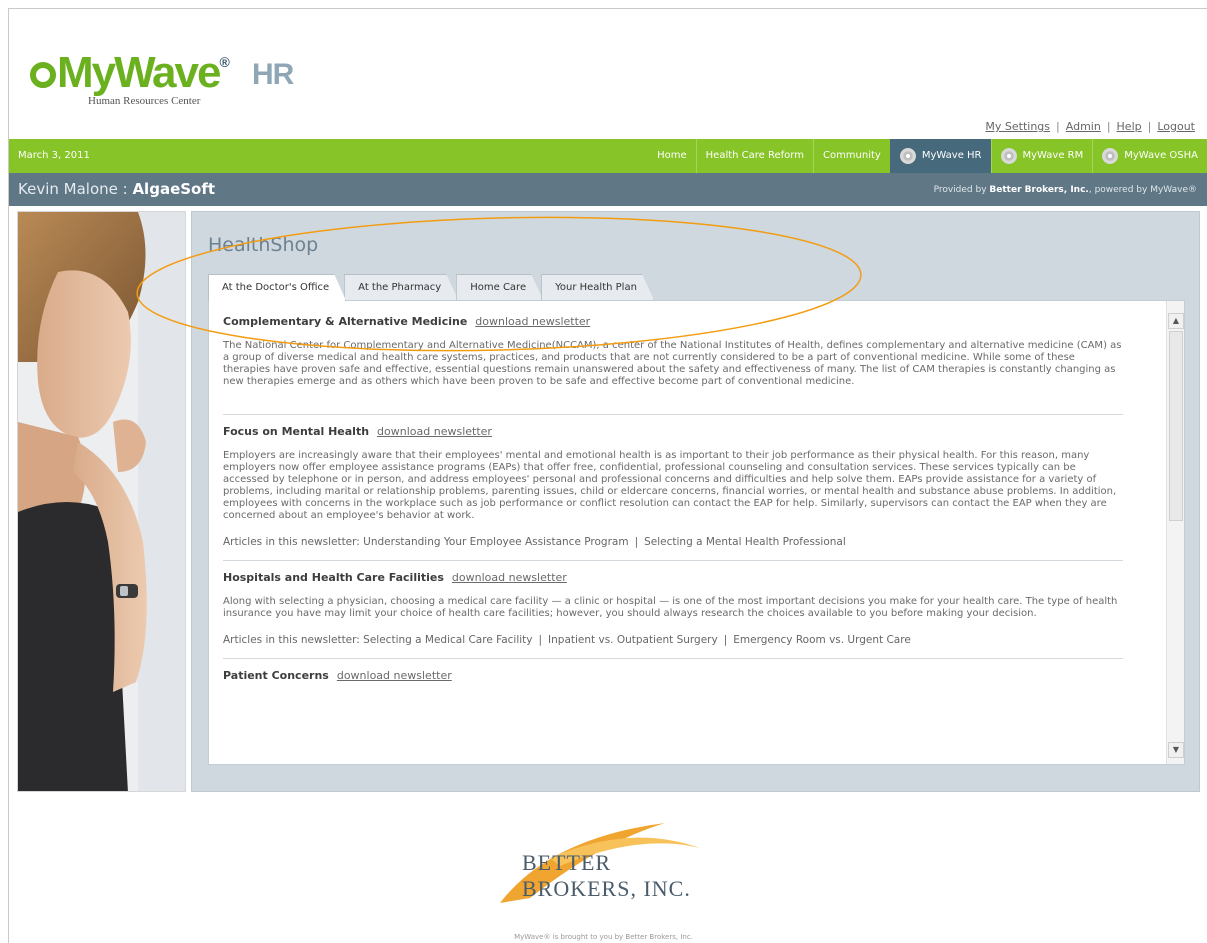 The height and width of the screenshot is (943, 1207). I want to click on article-link: Emergency Room vs. Urgent Care, so click(822, 640).